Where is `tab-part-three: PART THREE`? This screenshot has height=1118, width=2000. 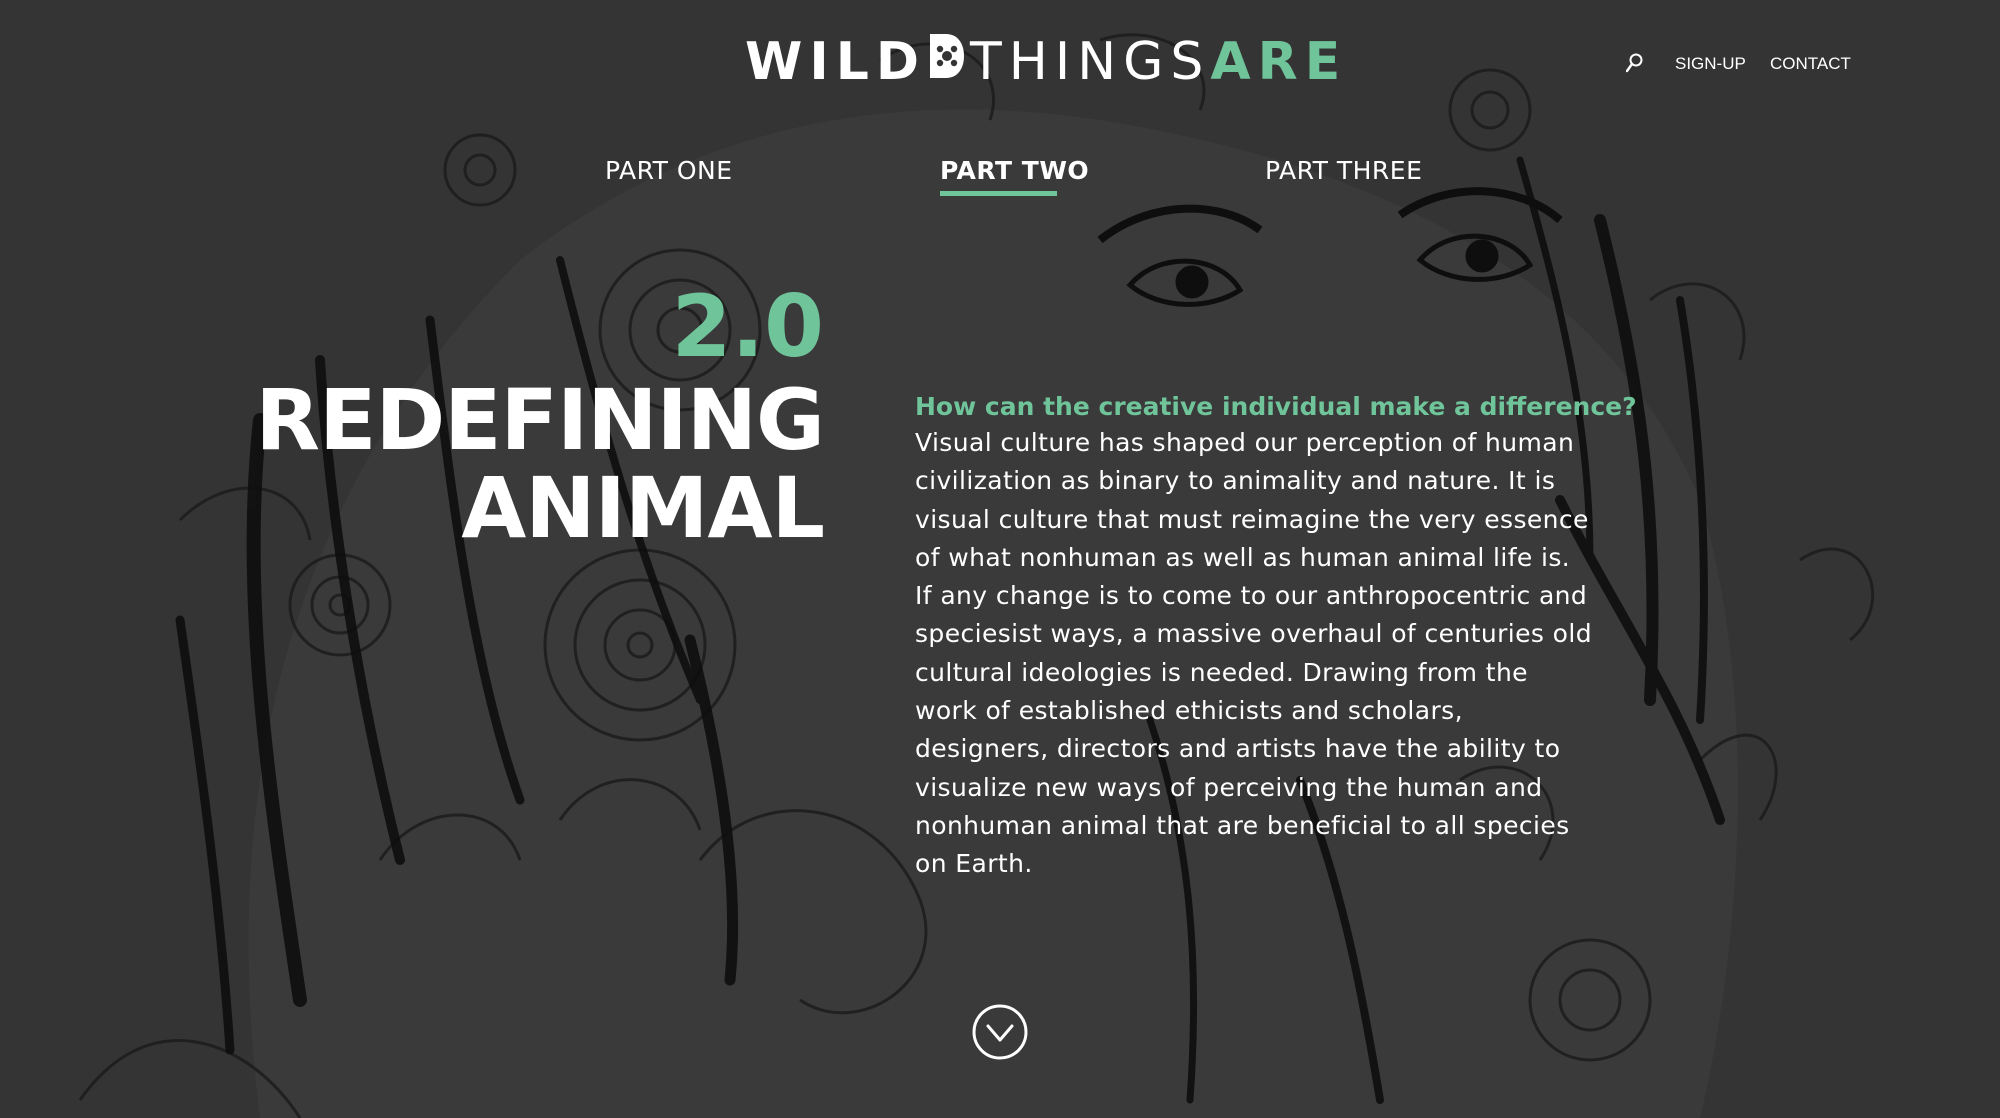
tab-part-three: PART THREE is located at coordinates (1343, 170).